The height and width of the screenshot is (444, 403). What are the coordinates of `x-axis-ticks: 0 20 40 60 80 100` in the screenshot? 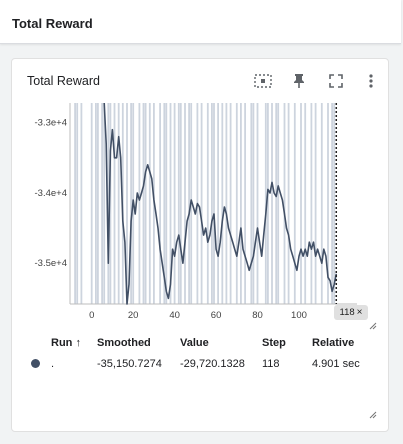 It's located at (198, 315).